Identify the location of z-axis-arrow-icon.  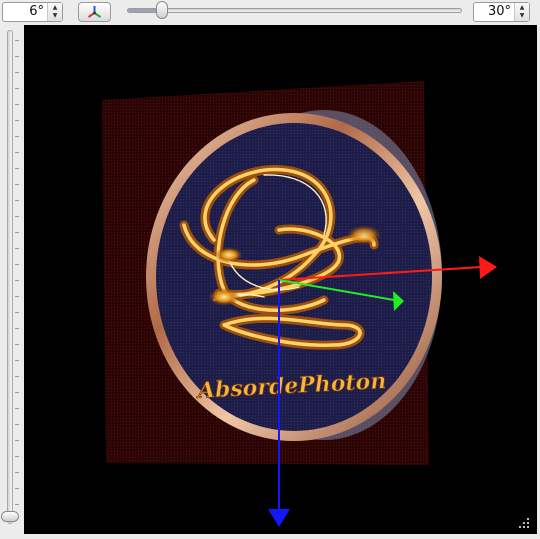
(279, 518).